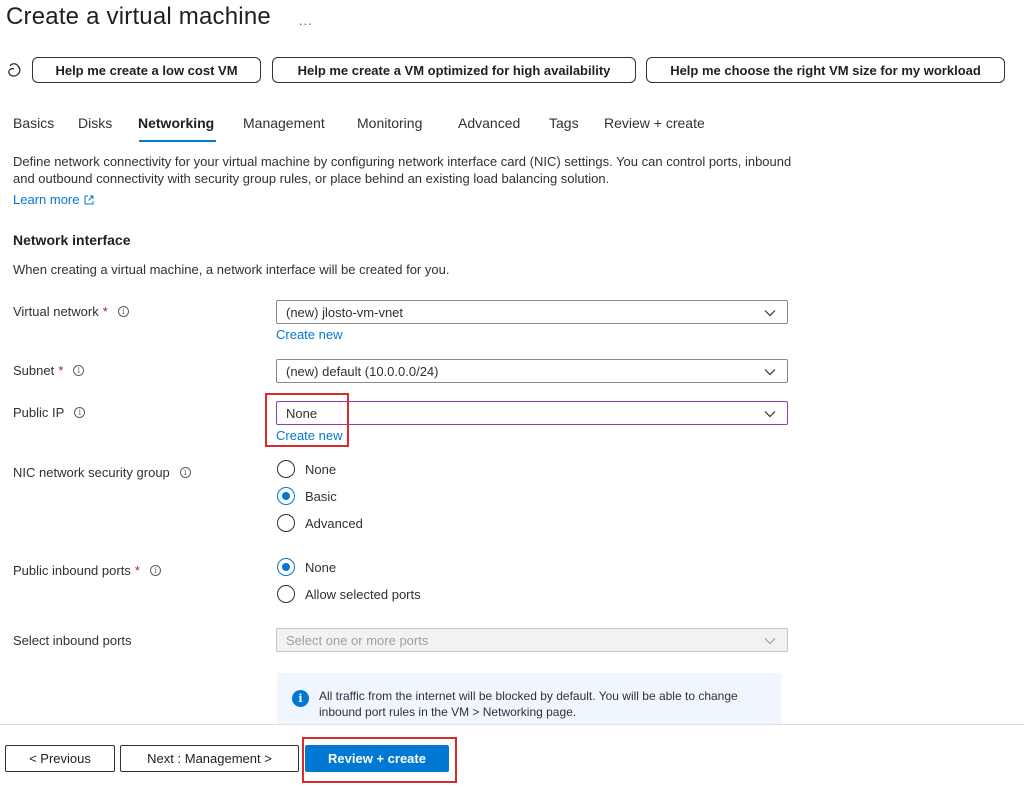 The image size is (1024, 787). What do you see at coordinates (334, 523) in the screenshot?
I see `nic-nsg-option-label: Advanced` at bounding box center [334, 523].